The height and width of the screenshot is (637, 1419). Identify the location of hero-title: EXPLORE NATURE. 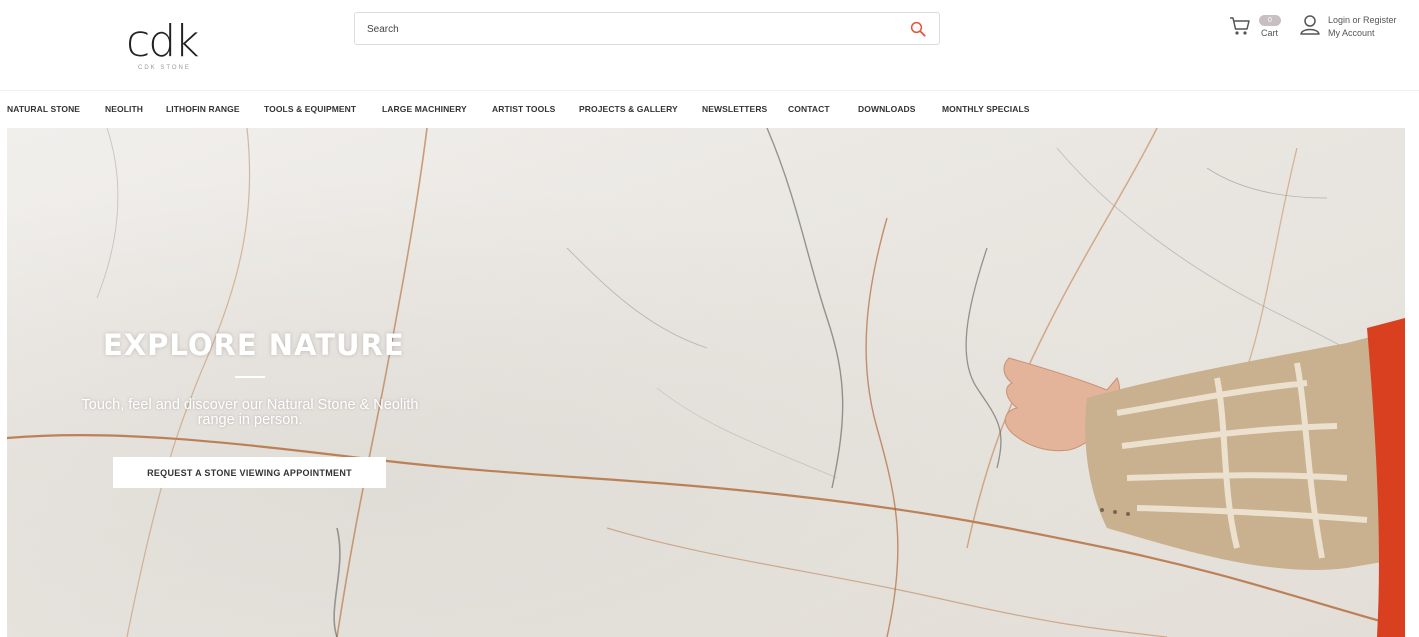
(254, 345).